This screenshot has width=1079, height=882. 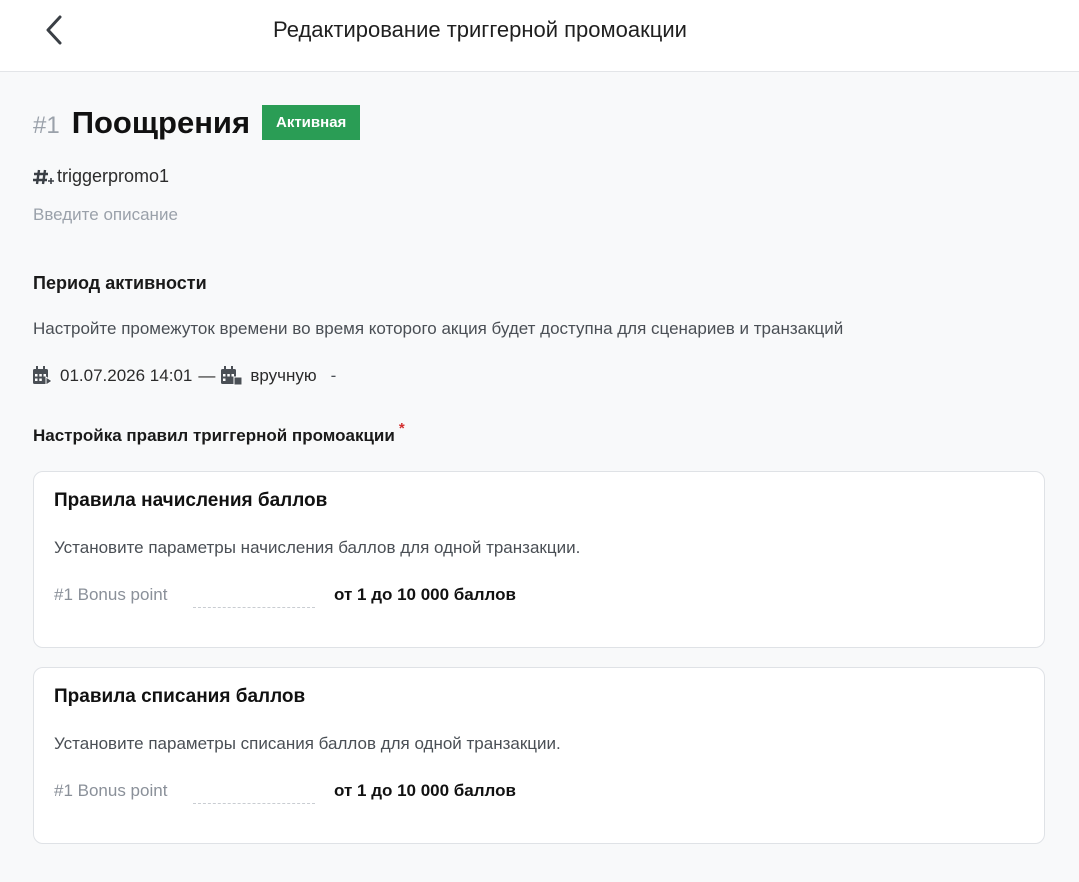 I want to click on writeoff-bonus-input, so click(x=254, y=792).